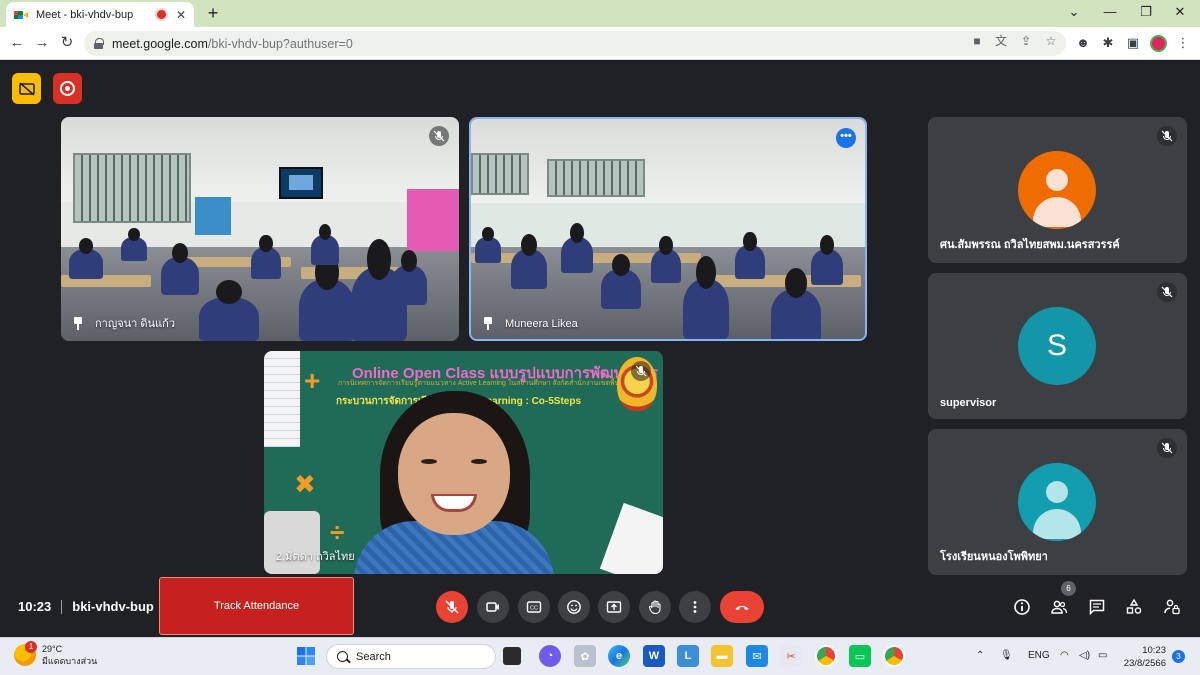 Image resolution: width=1200 pixels, height=675 pixels. I want to click on meeting-info: 10:23 bki-vhdv-bup, so click(86, 606).